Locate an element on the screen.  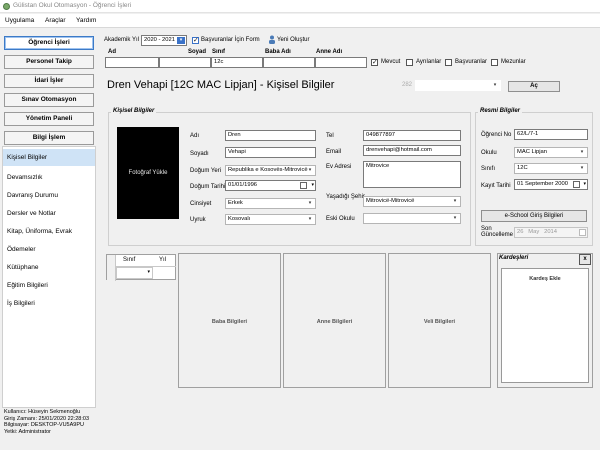
ad-field: Dren is located at coordinates (270, 135).